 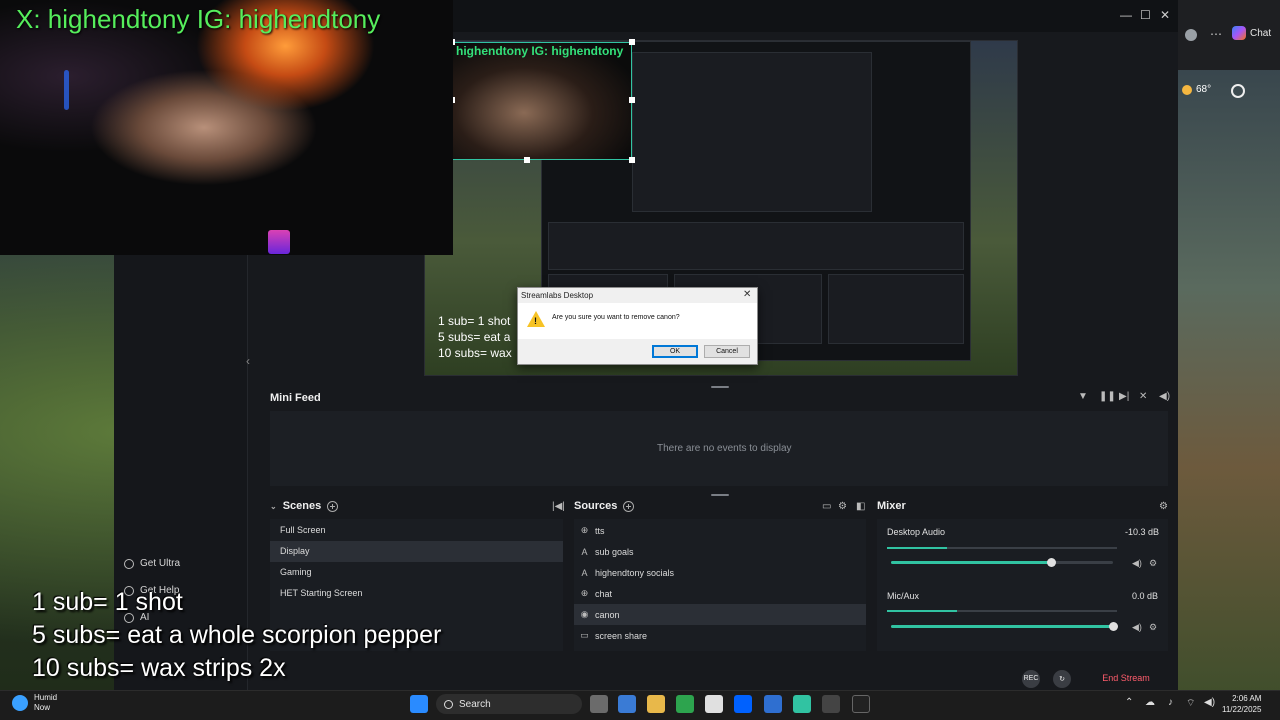 I want to click on file-explorer-icon, so click(x=656, y=704).